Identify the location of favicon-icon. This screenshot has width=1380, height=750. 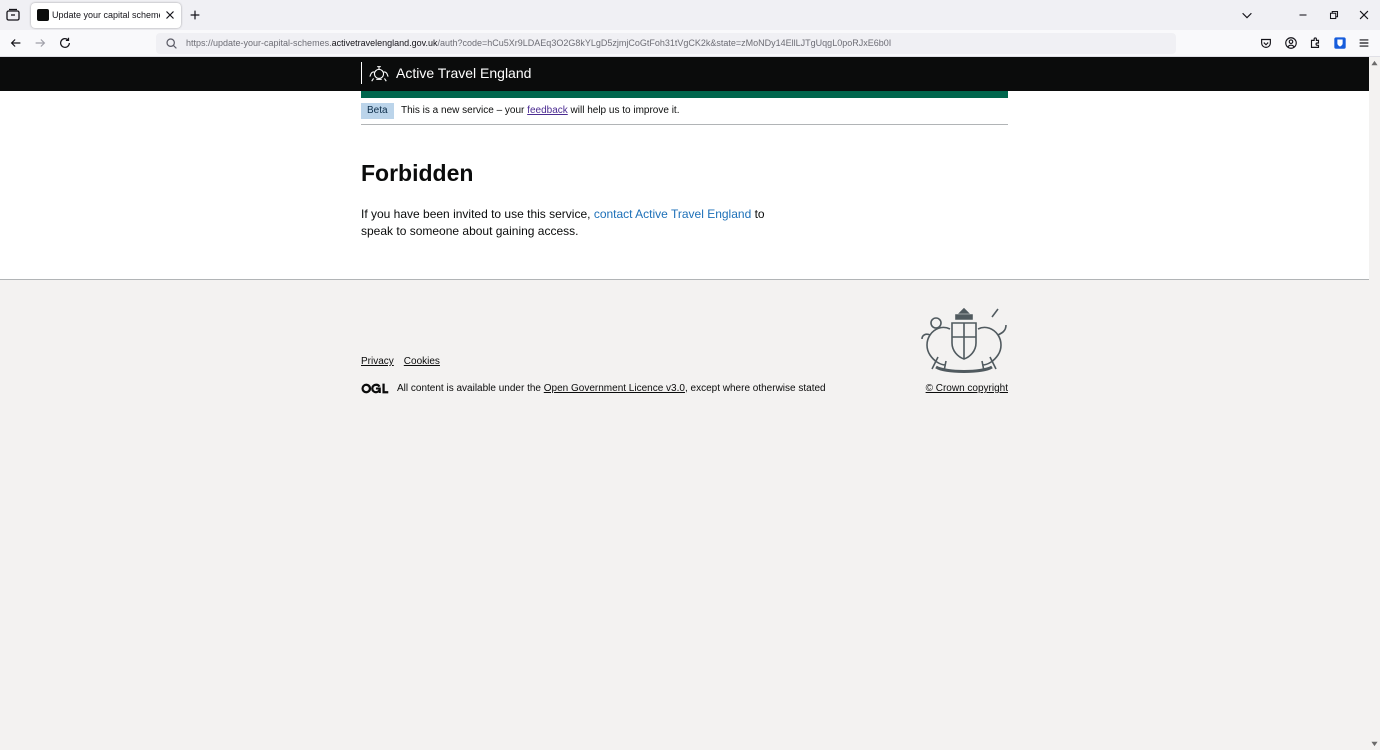
(43, 15).